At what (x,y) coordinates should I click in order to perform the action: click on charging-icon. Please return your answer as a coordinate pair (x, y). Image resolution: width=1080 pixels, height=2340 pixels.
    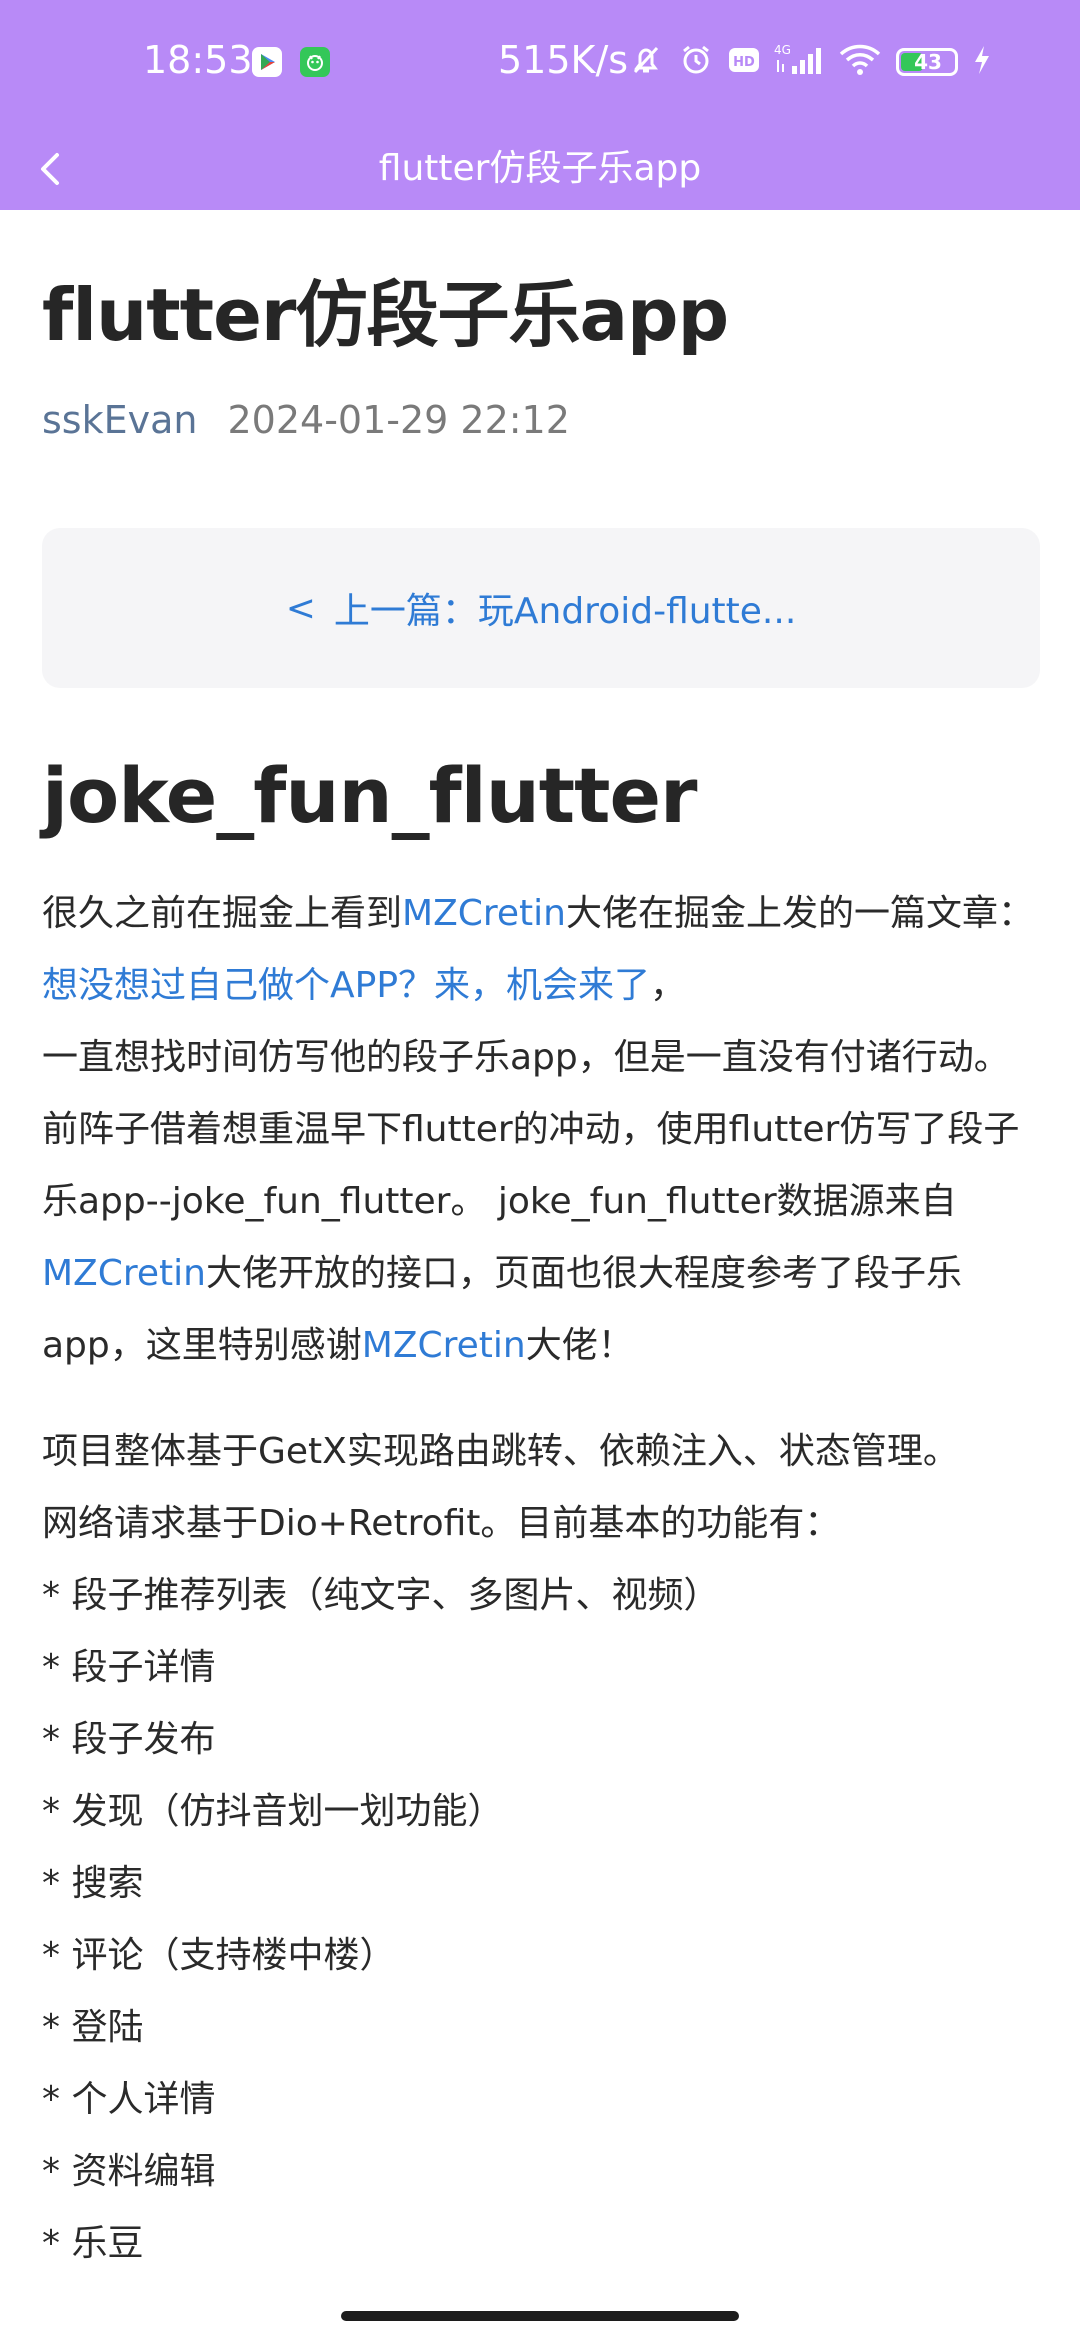
    Looking at the image, I should click on (982, 62).